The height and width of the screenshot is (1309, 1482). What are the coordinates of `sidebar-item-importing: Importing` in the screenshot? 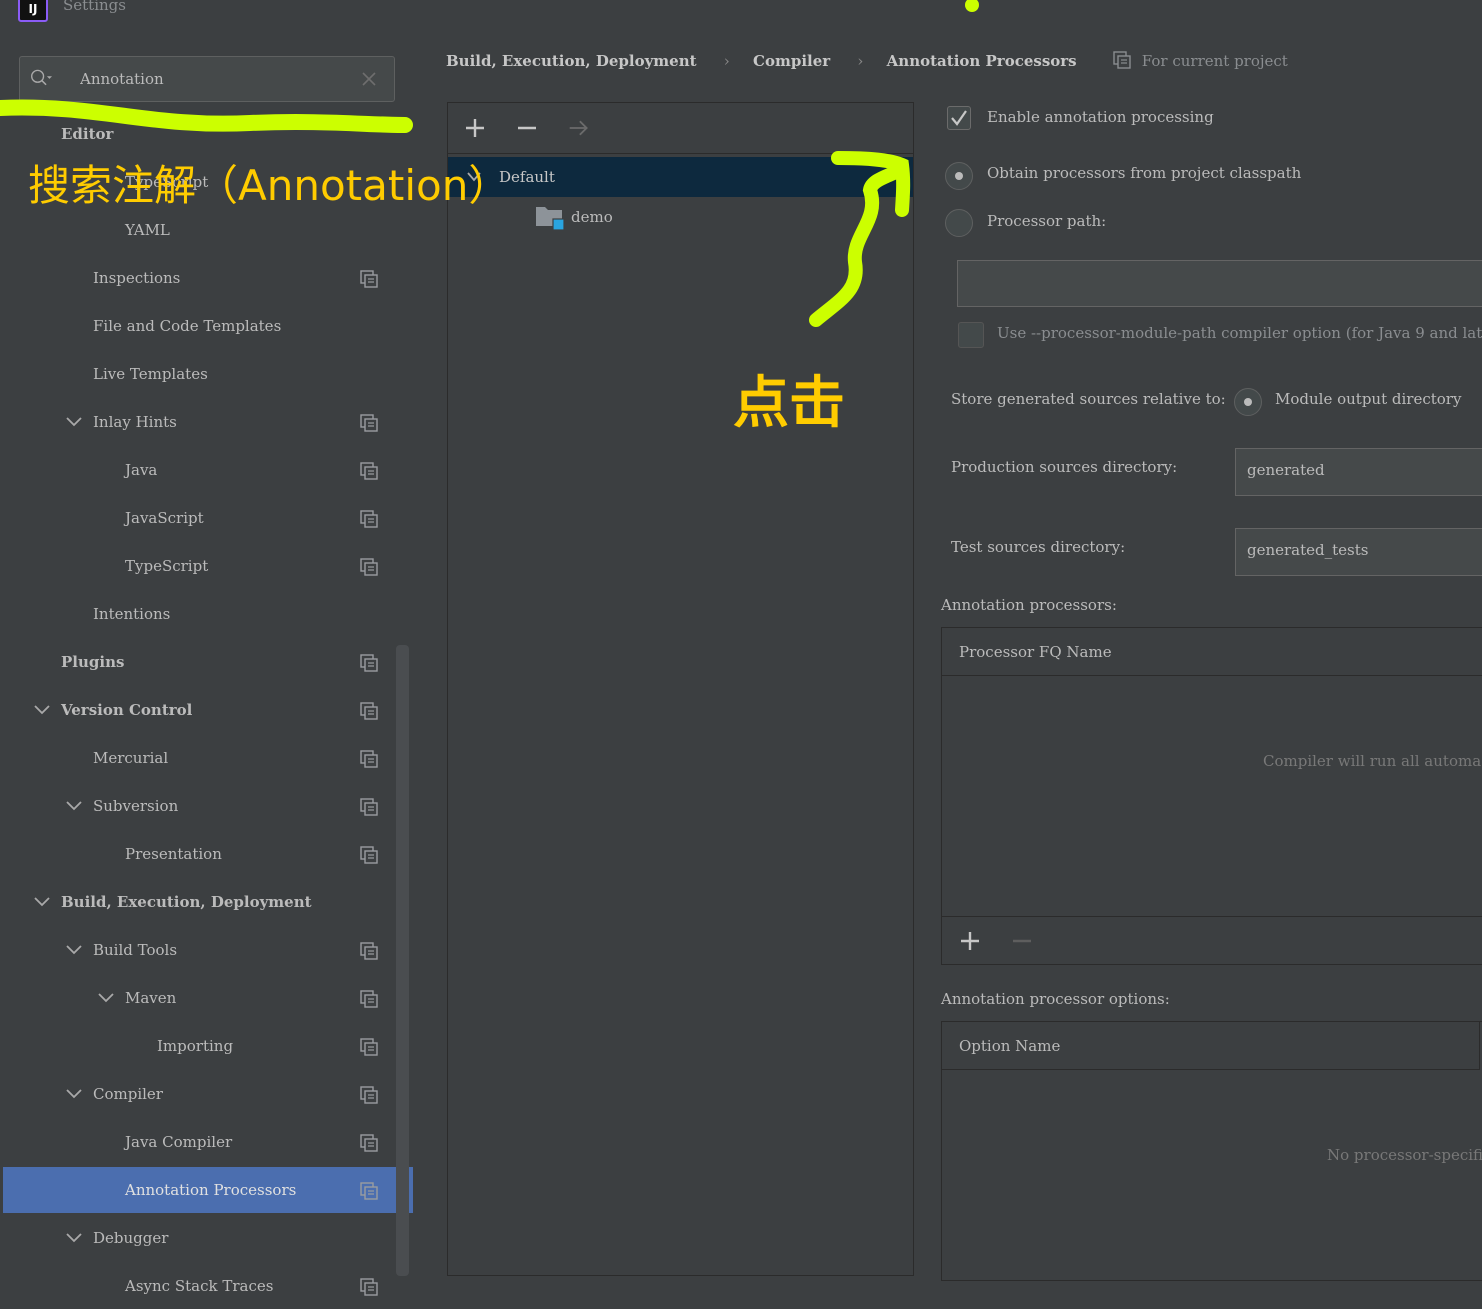 It's located at (208, 1046).